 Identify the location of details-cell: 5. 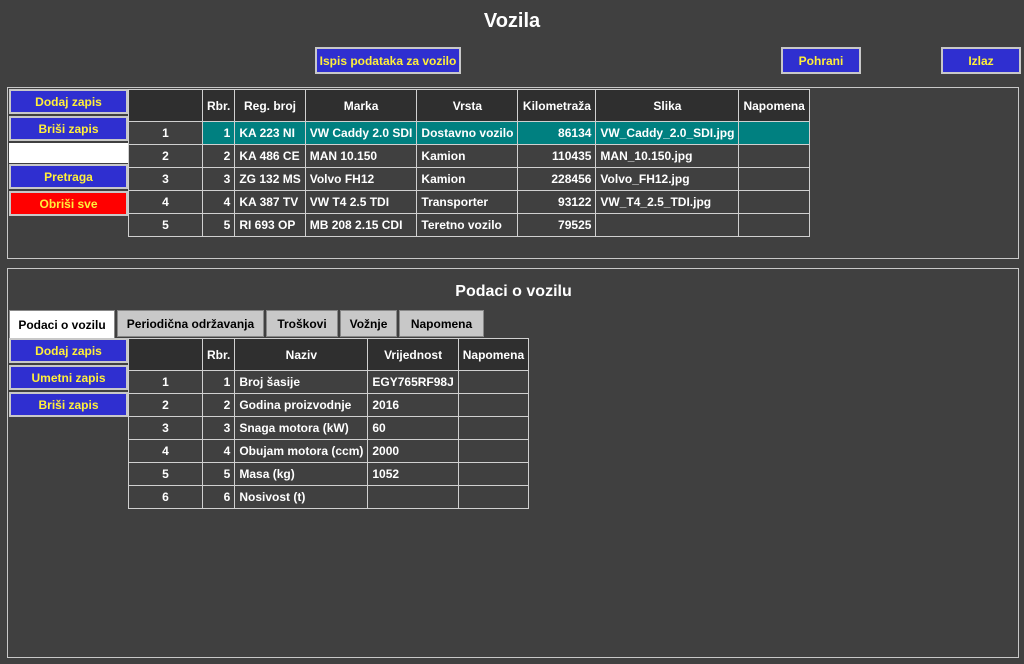
(218, 474).